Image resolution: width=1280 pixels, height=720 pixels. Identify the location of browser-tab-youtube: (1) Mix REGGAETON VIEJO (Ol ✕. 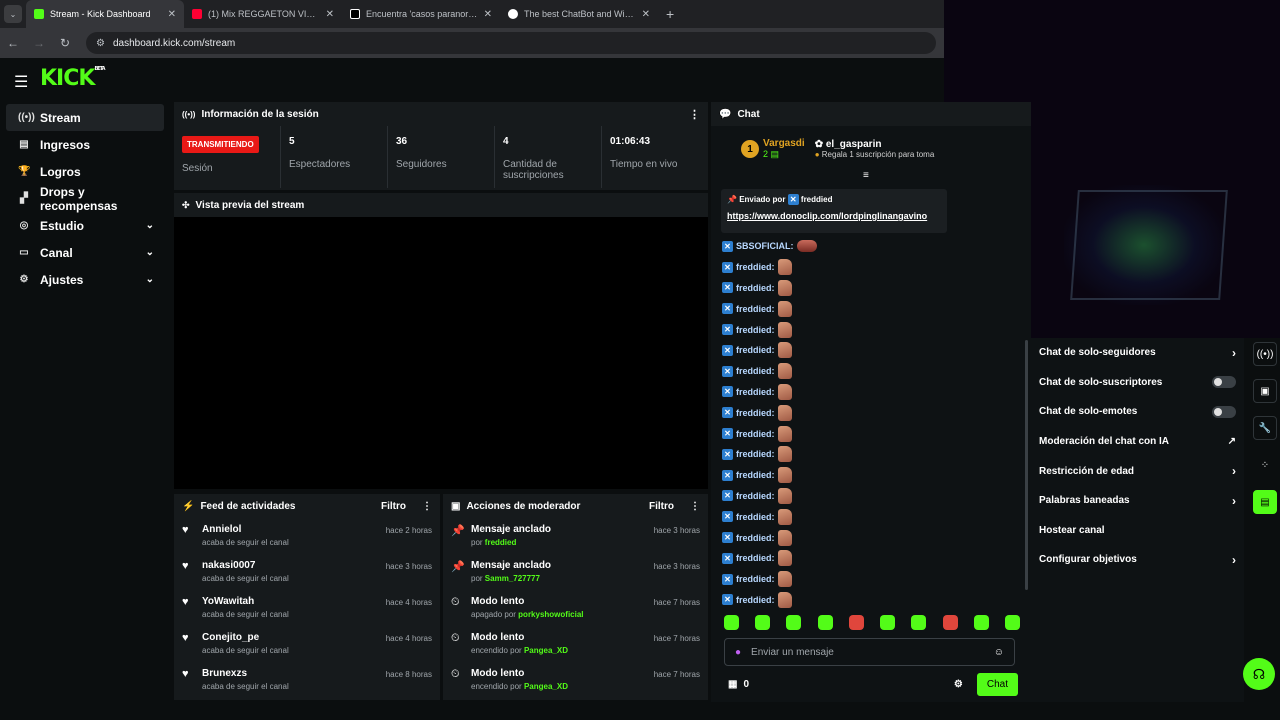
(263, 14).